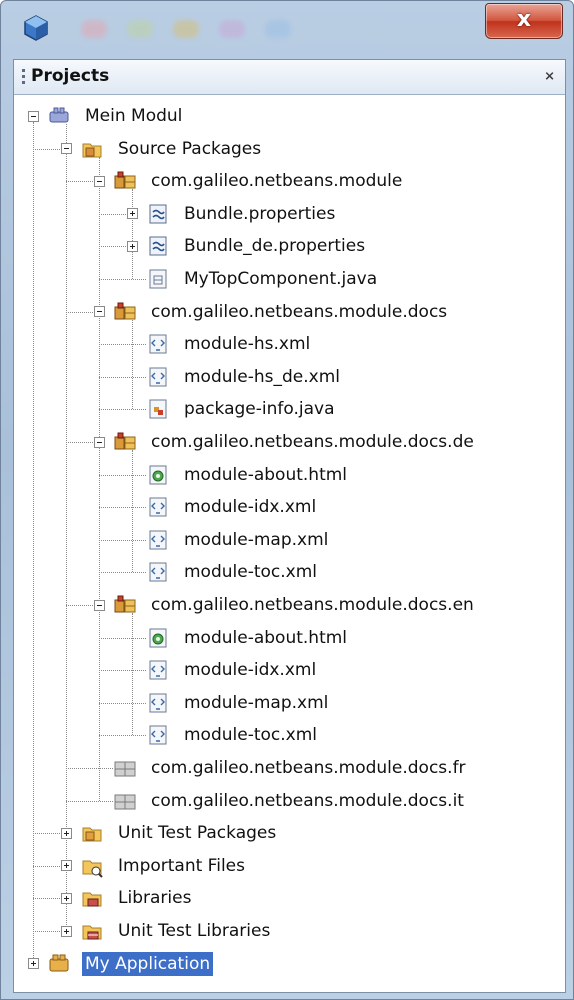 This screenshot has width=574, height=1000. I want to click on tree-node: Bundle_de.properties, so click(246, 246).